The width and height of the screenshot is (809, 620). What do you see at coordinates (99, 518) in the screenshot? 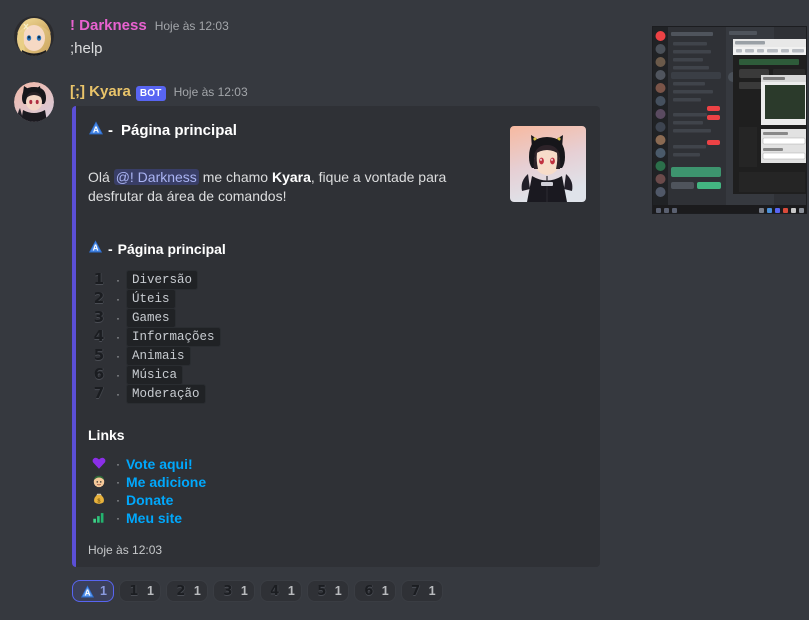
I see `bar-chart-icon` at bounding box center [99, 518].